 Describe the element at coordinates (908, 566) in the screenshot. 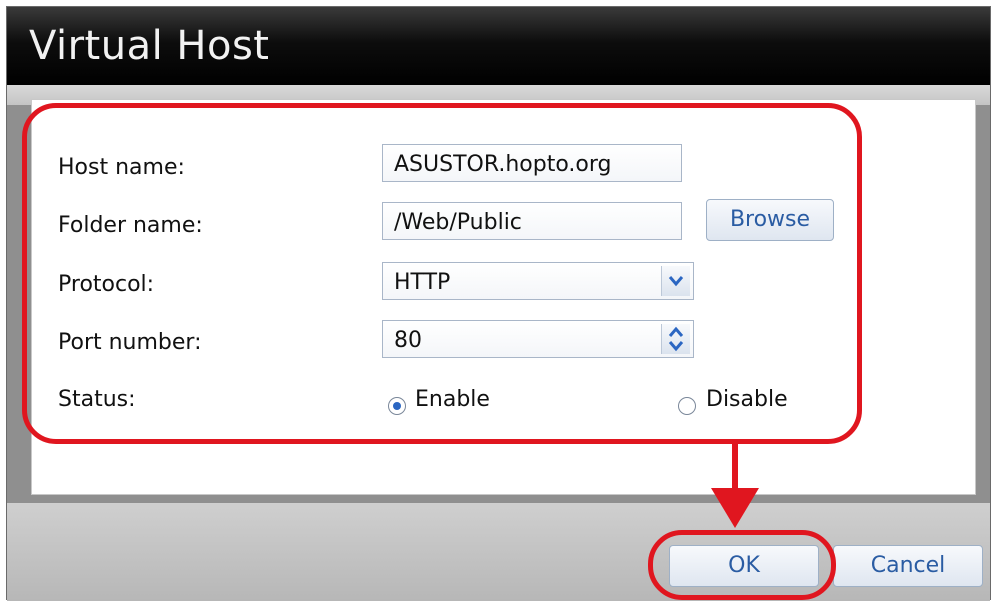

I see `cancel-button: Cancel` at that location.